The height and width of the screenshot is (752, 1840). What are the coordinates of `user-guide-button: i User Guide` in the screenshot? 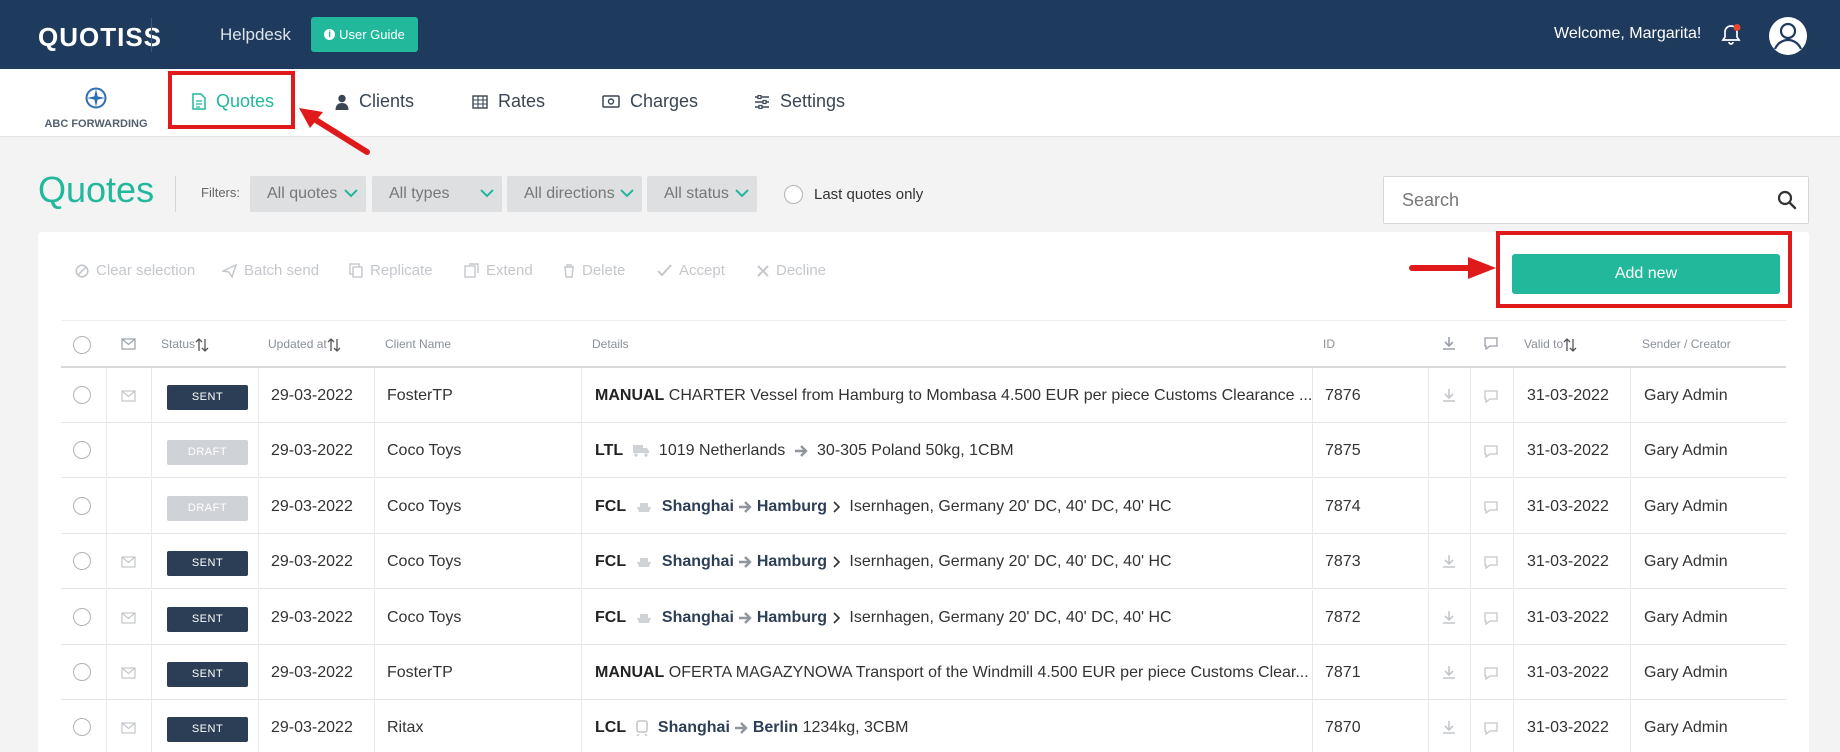 It's located at (364, 34).